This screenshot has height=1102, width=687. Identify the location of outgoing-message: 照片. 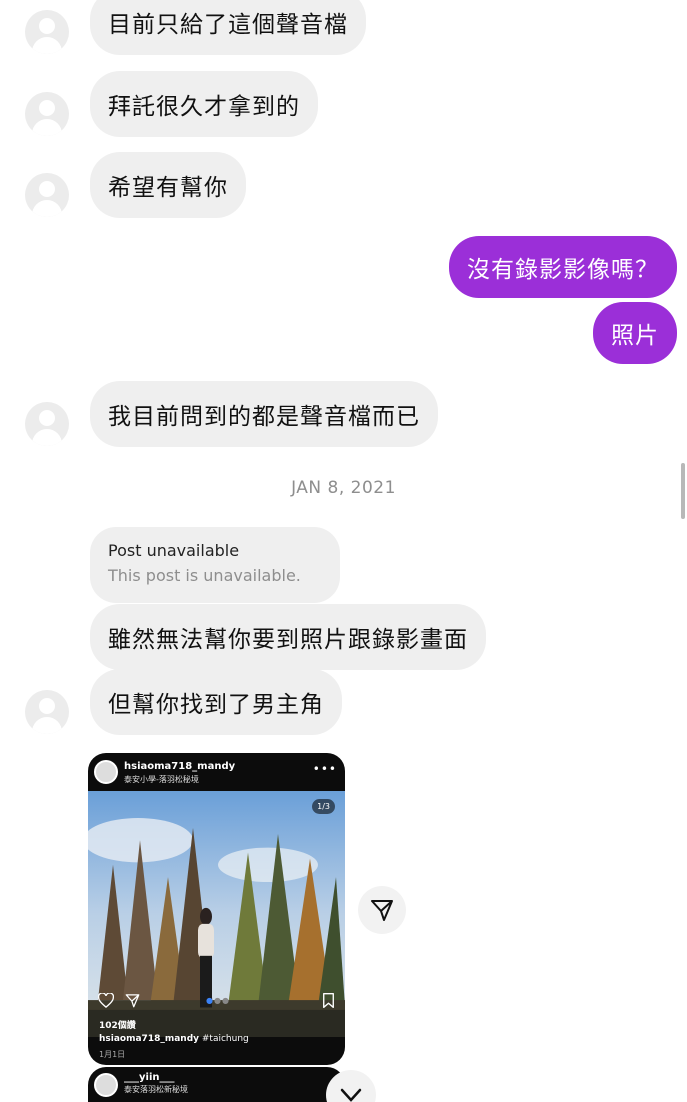
(635, 333).